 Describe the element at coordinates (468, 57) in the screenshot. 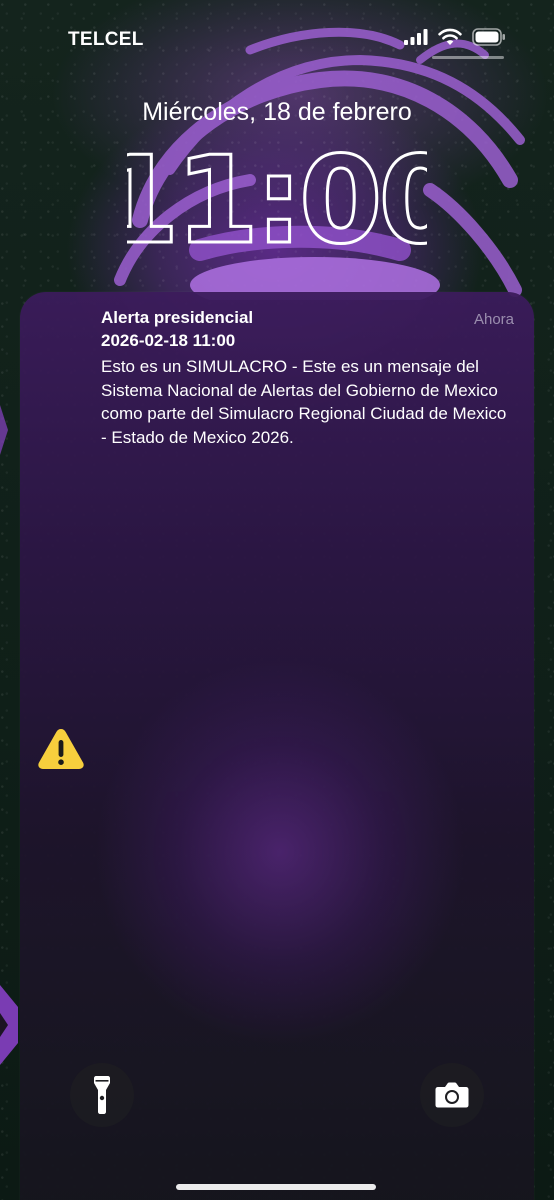

I see `status-indicator-strip` at that location.